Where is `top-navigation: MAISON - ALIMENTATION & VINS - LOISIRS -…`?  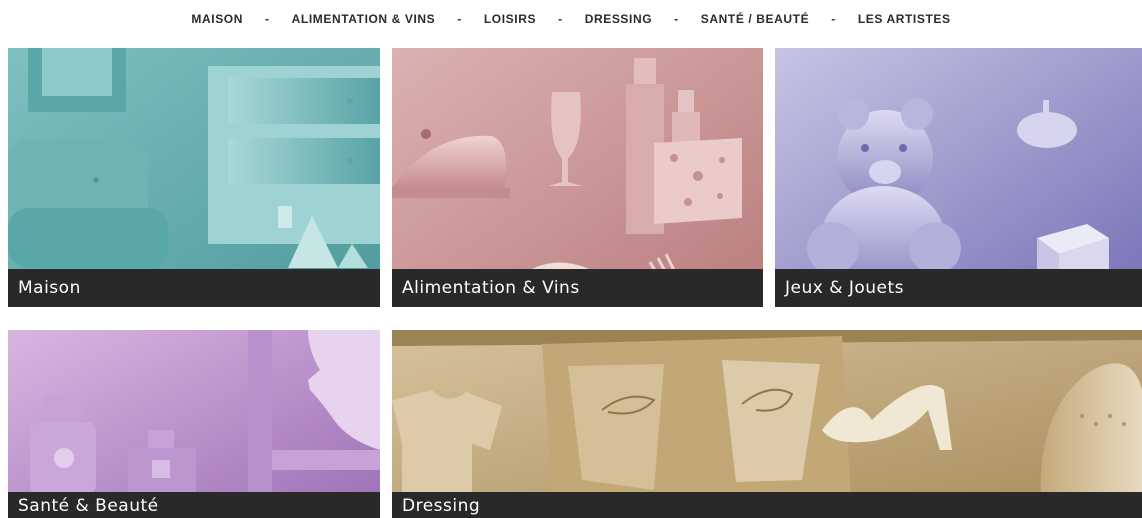
top-navigation: MAISON - ALIMENTATION & VINS - LOISIRS -… is located at coordinates (571, 19).